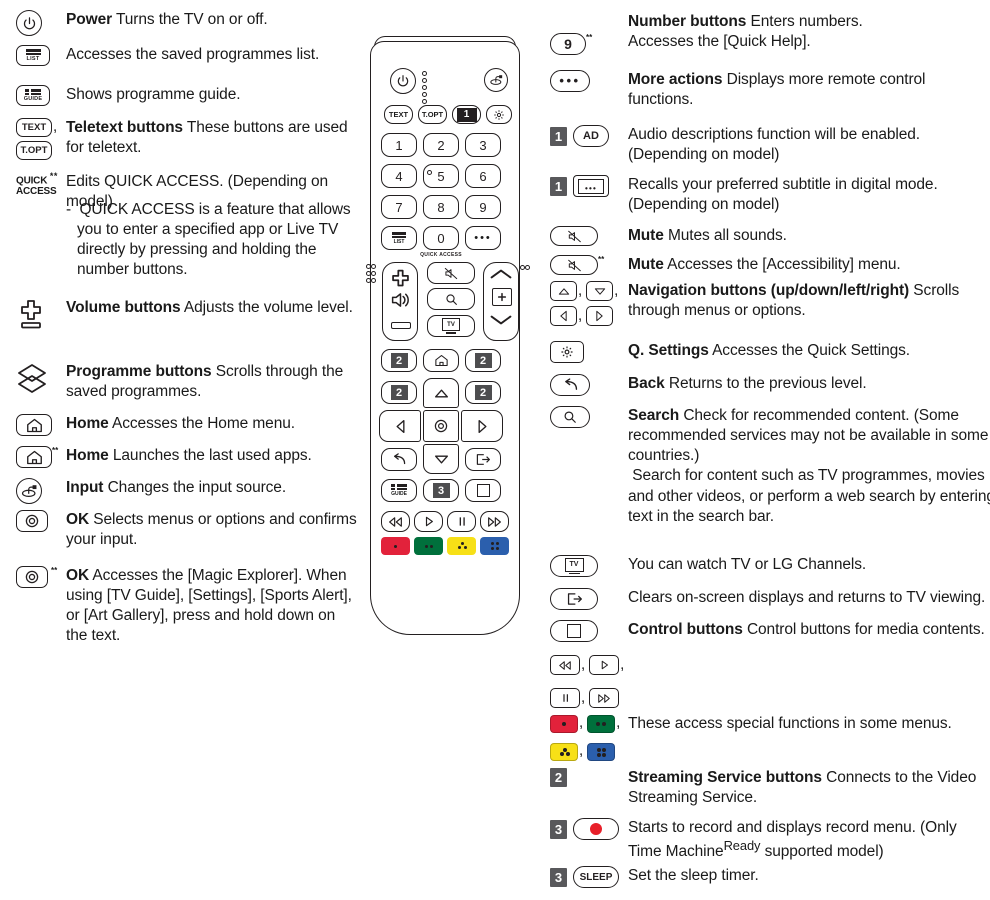 This screenshot has height=900, width=990. What do you see at coordinates (400, 278) in the screenshot?
I see `remote-volume-up-icon` at bounding box center [400, 278].